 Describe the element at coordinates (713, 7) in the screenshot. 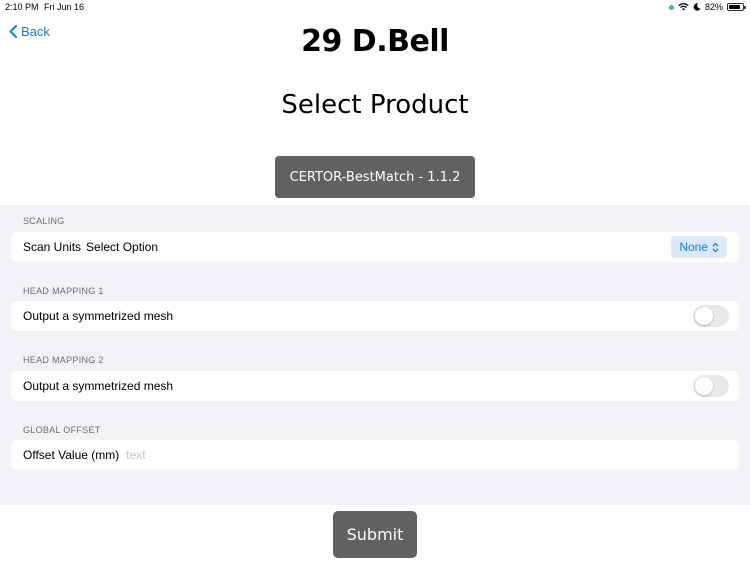

I see `battery-percent: 82%` at that location.